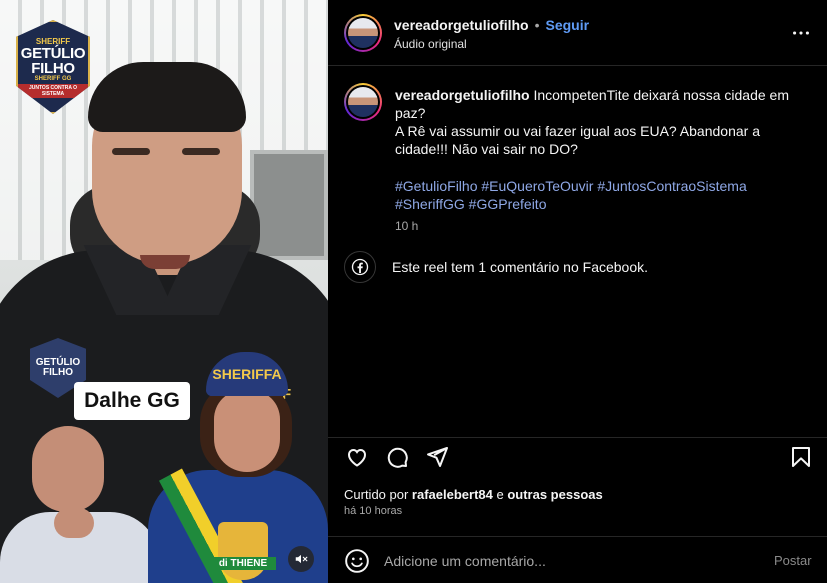  I want to click on more-options-icon, so click(801, 33).